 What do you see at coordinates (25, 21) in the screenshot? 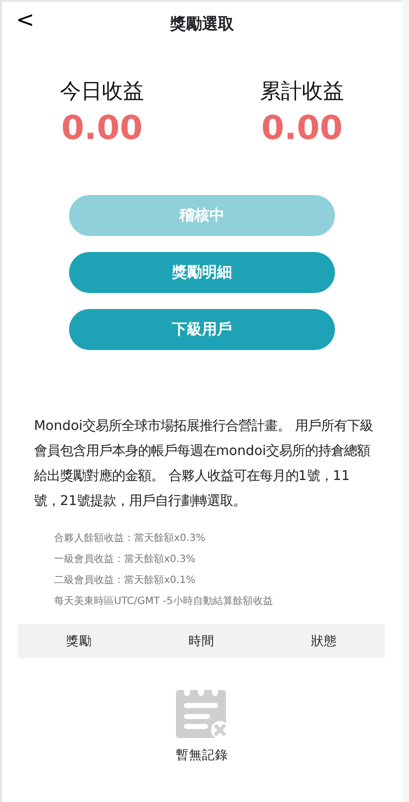
I see `back-button: <` at bounding box center [25, 21].